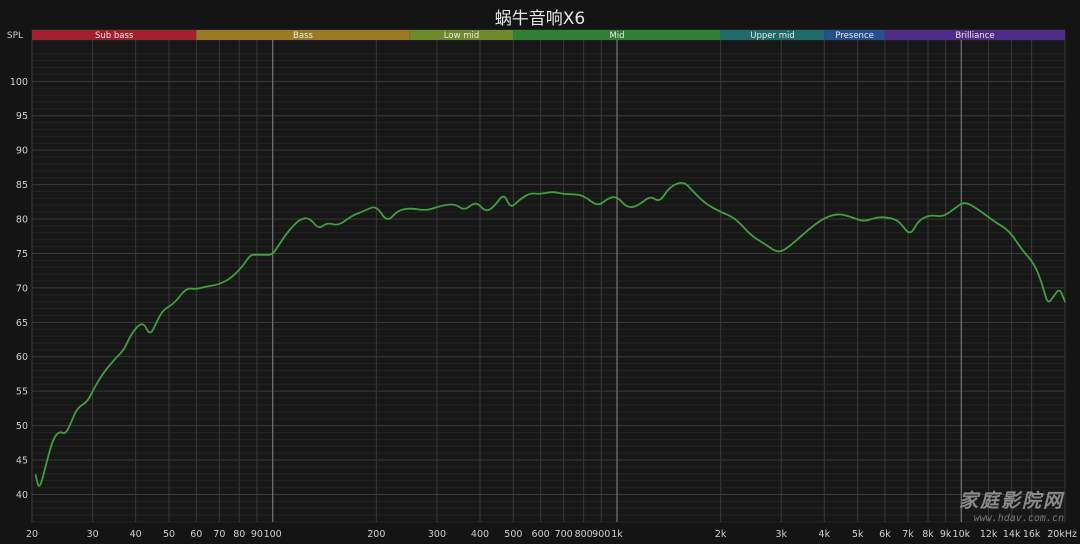 The height and width of the screenshot is (544, 1080). I want to click on y-tick-label: 85, so click(22, 185).